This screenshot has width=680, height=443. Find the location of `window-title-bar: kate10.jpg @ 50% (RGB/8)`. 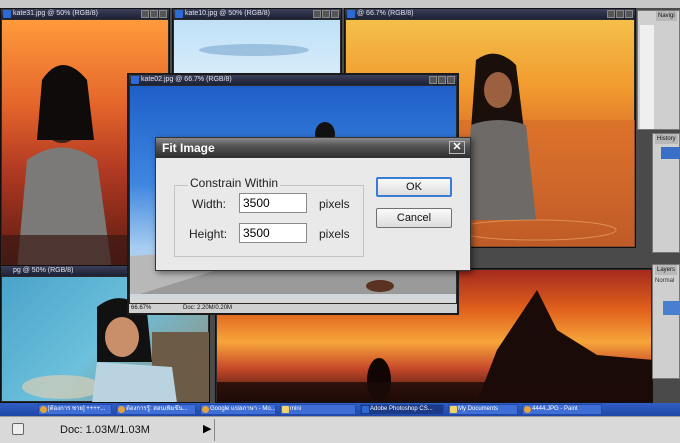

window-title-bar: kate10.jpg @ 50% (RGB/8) is located at coordinates (257, 14).